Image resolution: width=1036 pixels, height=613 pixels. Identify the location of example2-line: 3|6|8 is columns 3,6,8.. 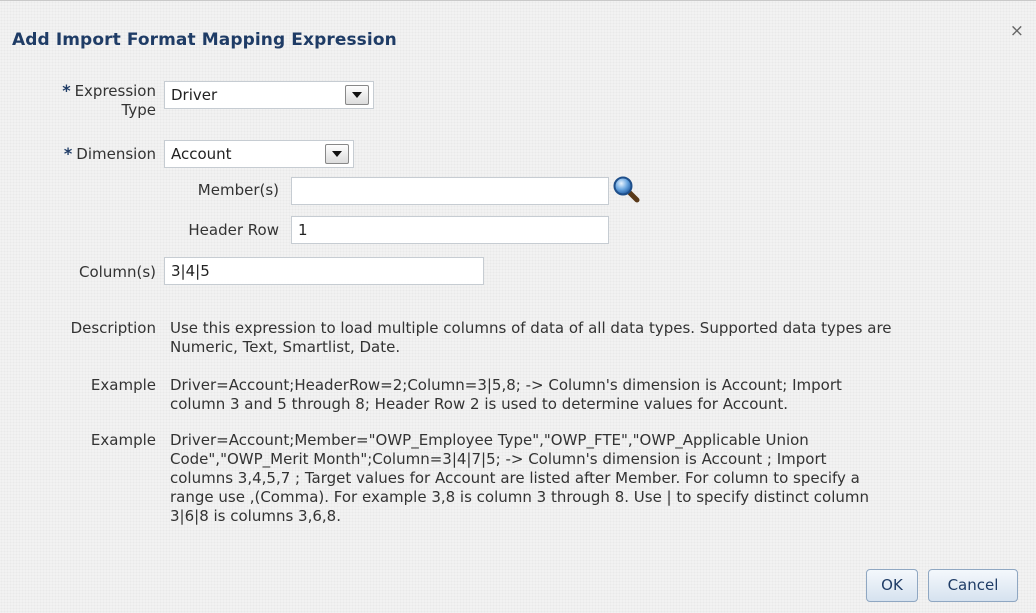
(255, 516).